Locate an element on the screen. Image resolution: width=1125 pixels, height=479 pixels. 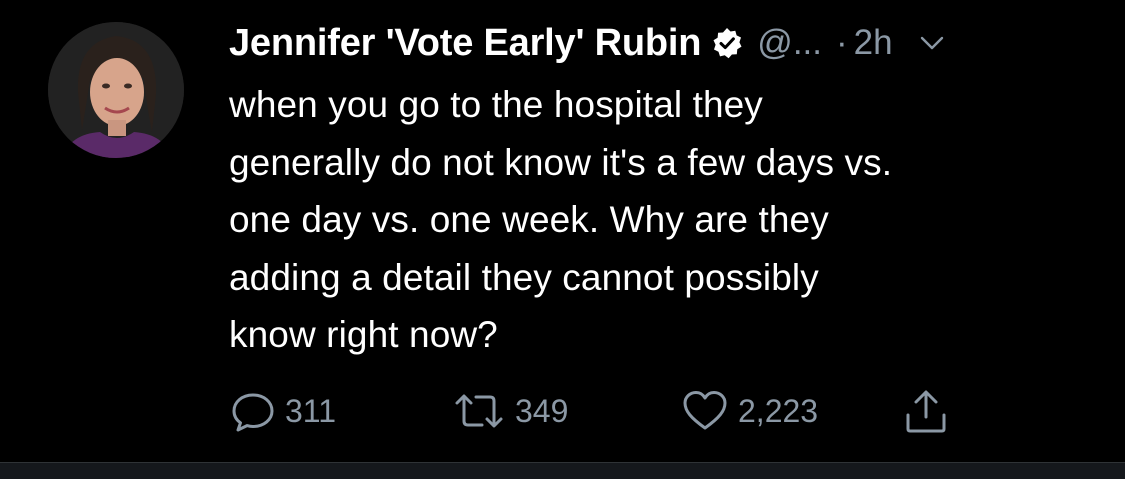
timestamp: 2h is located at coordinates (873, 43).